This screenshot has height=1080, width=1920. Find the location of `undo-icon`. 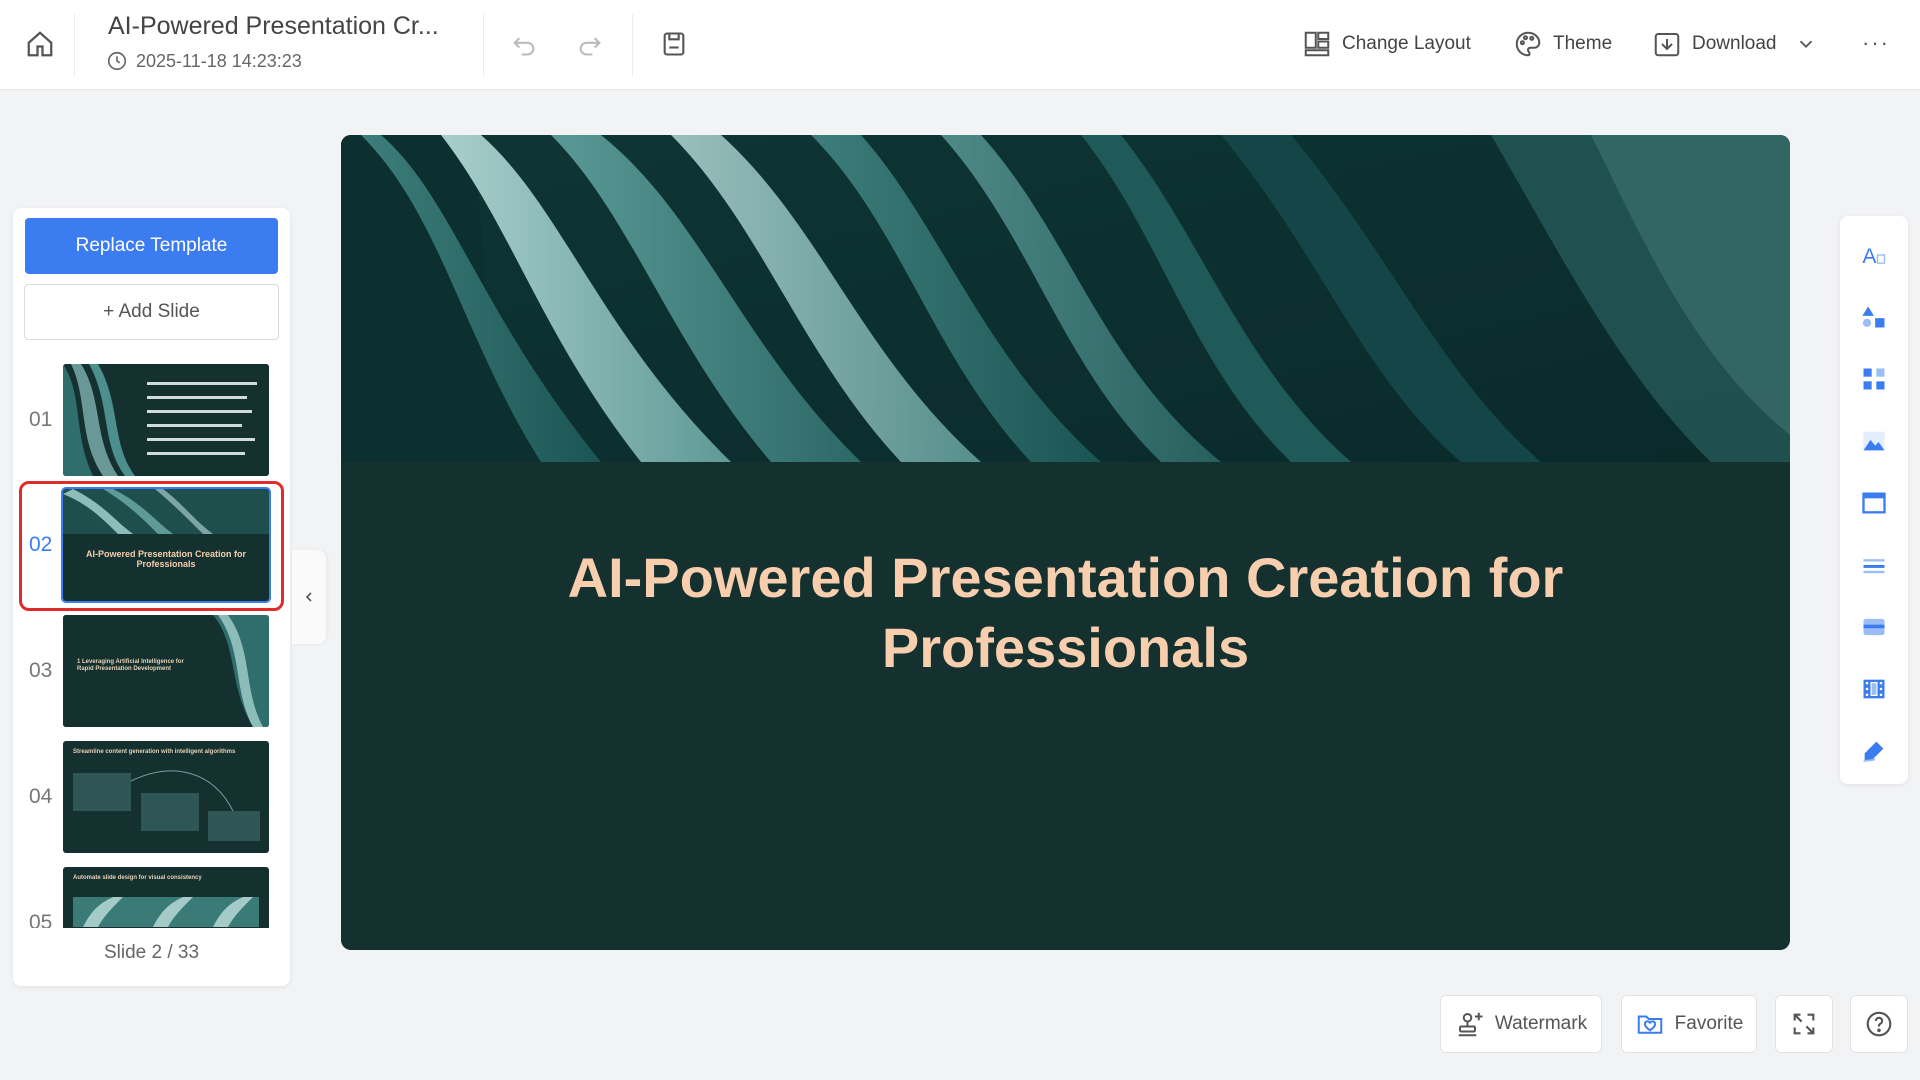

undo-icon is located at coordinates (524, 46).